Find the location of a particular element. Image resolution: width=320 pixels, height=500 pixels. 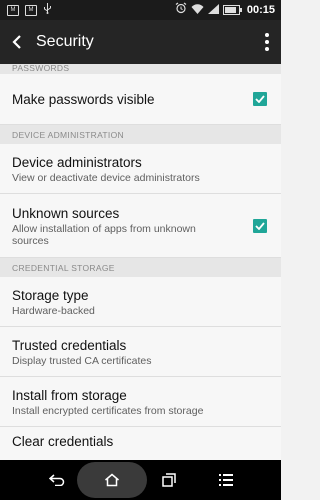

alarm-icon is located at coordinates (181, 10).